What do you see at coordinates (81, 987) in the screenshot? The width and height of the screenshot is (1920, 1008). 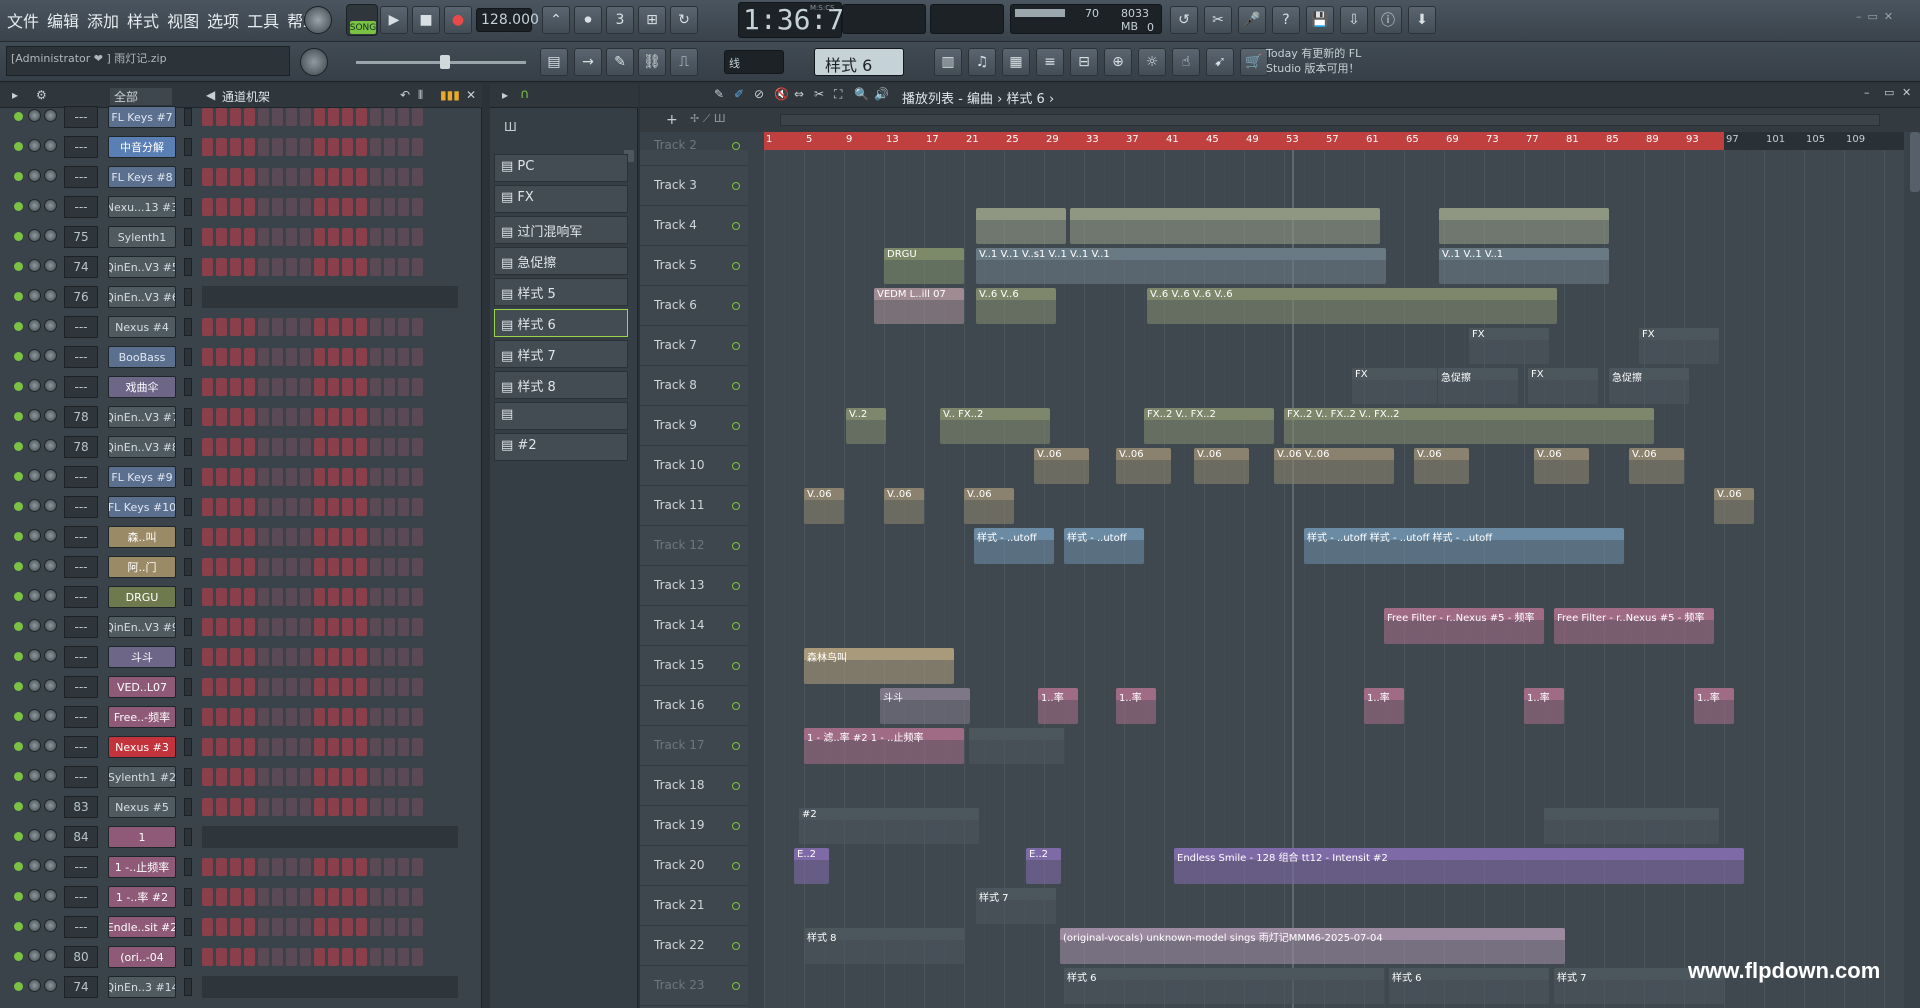 I see `mixer-track-number: 74` at bounding box center [81, 987].